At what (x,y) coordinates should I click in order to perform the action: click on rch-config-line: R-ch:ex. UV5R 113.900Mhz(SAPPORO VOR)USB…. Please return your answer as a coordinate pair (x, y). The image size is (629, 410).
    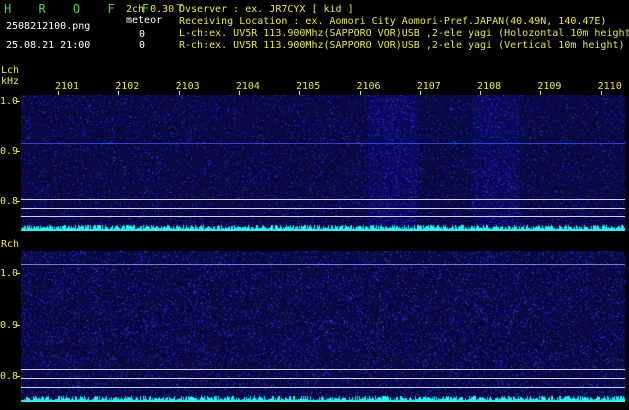
    Looking at the image, I should click on (402, 45).